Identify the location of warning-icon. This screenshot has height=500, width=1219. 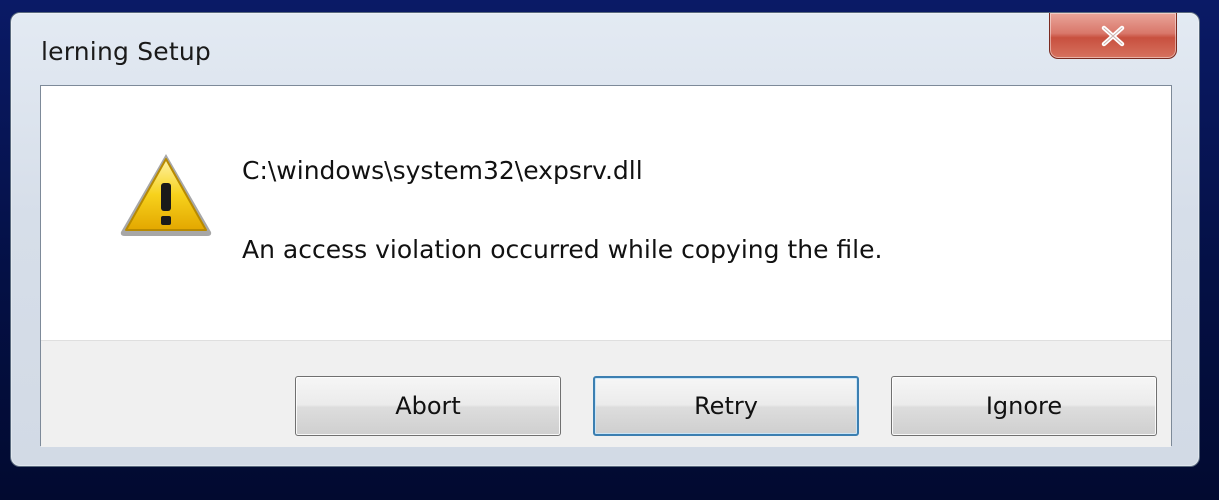
(166, 195).